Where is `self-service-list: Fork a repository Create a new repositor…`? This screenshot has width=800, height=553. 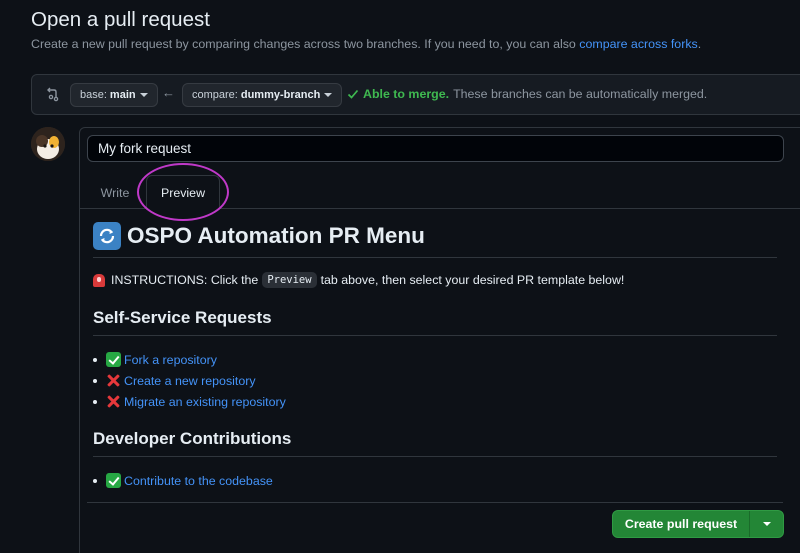
self-service-list: Fork a repository Create a new repositor… is located at coordinates (435, 380).